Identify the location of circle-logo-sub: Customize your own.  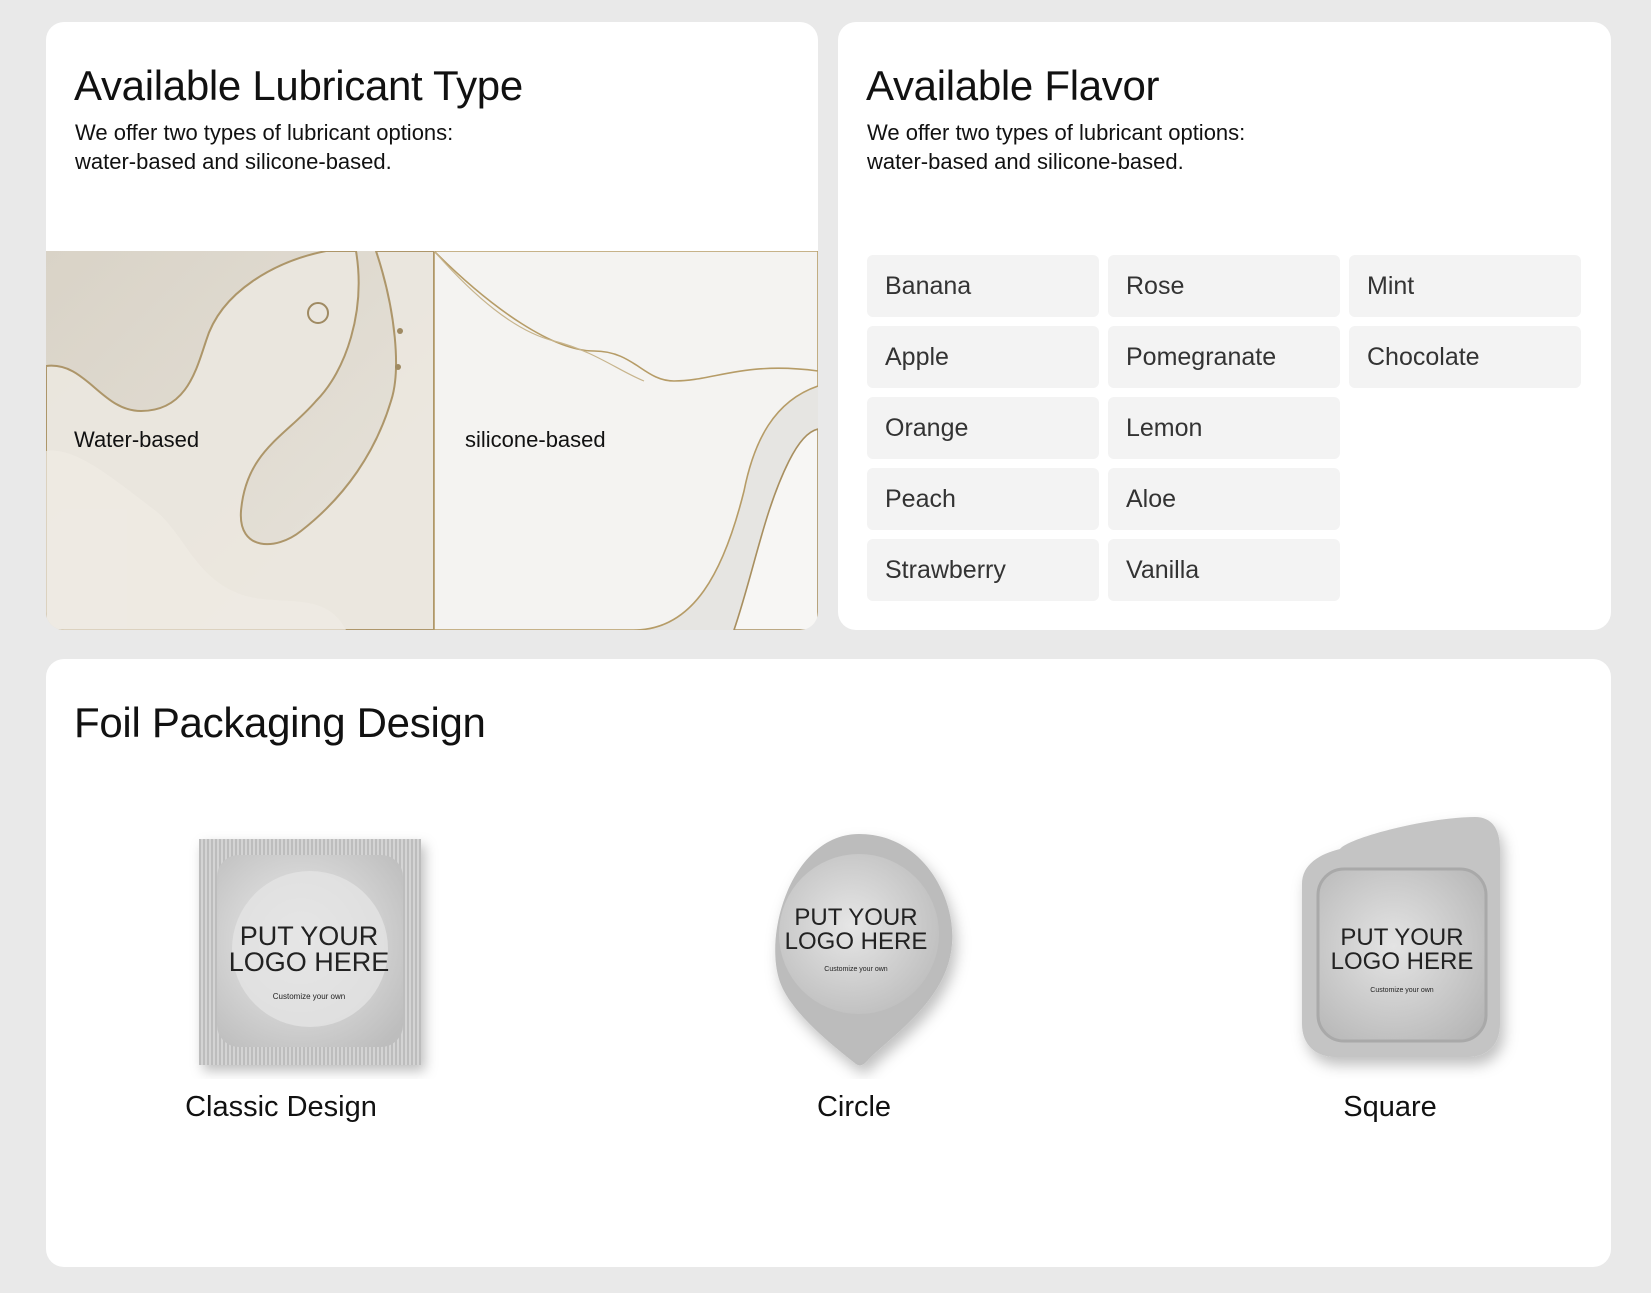
(856, 969).